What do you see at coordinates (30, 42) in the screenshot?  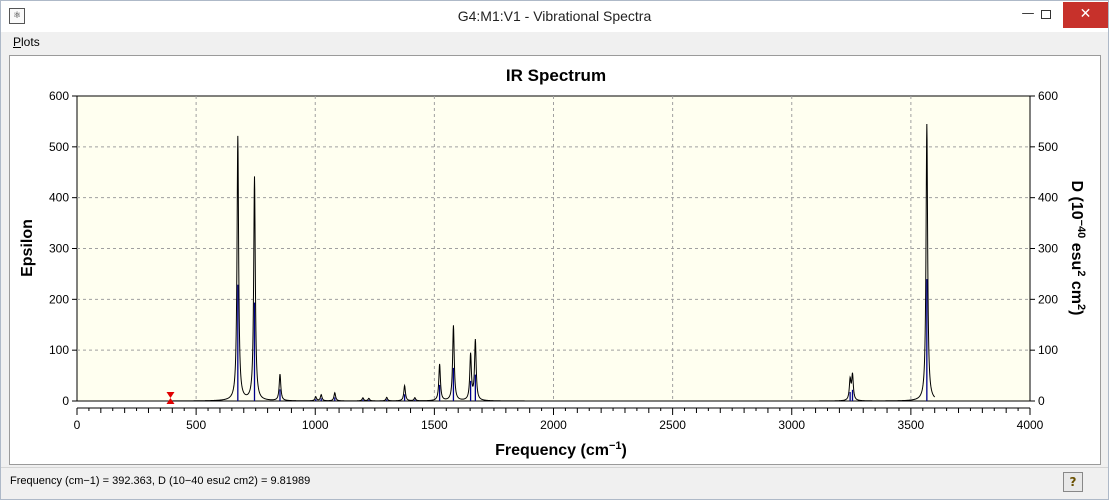 I see `menu-plots-label: lots` at bounding box center [30, 42].